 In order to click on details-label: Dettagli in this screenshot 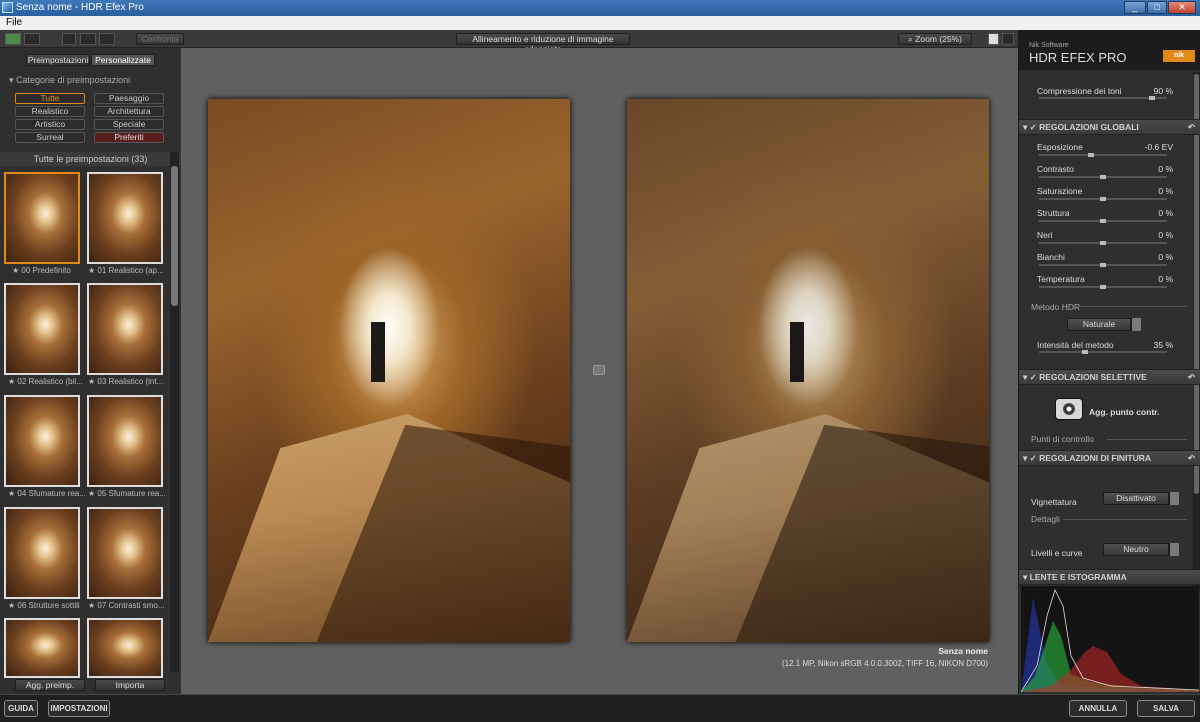, I will do `click(1045, 519)`.